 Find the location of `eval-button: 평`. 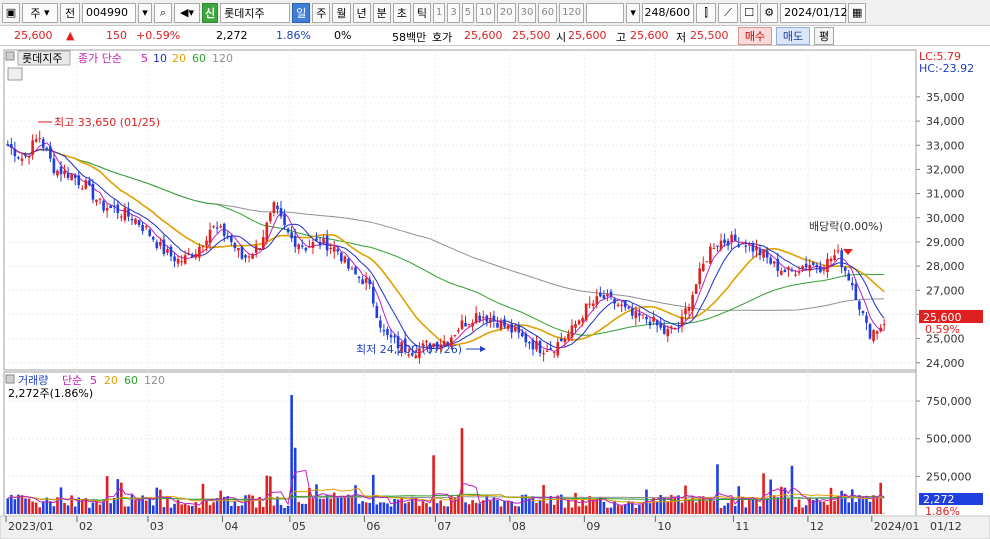

eval-button: 평 is located at coordinates (824, 36).